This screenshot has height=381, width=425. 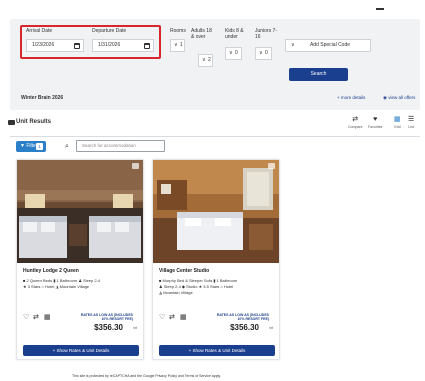 What do you see at coordinates (375, 127) in the screenshot?
I see `favorites-label: Favorites` at bounding box center [375, 127].